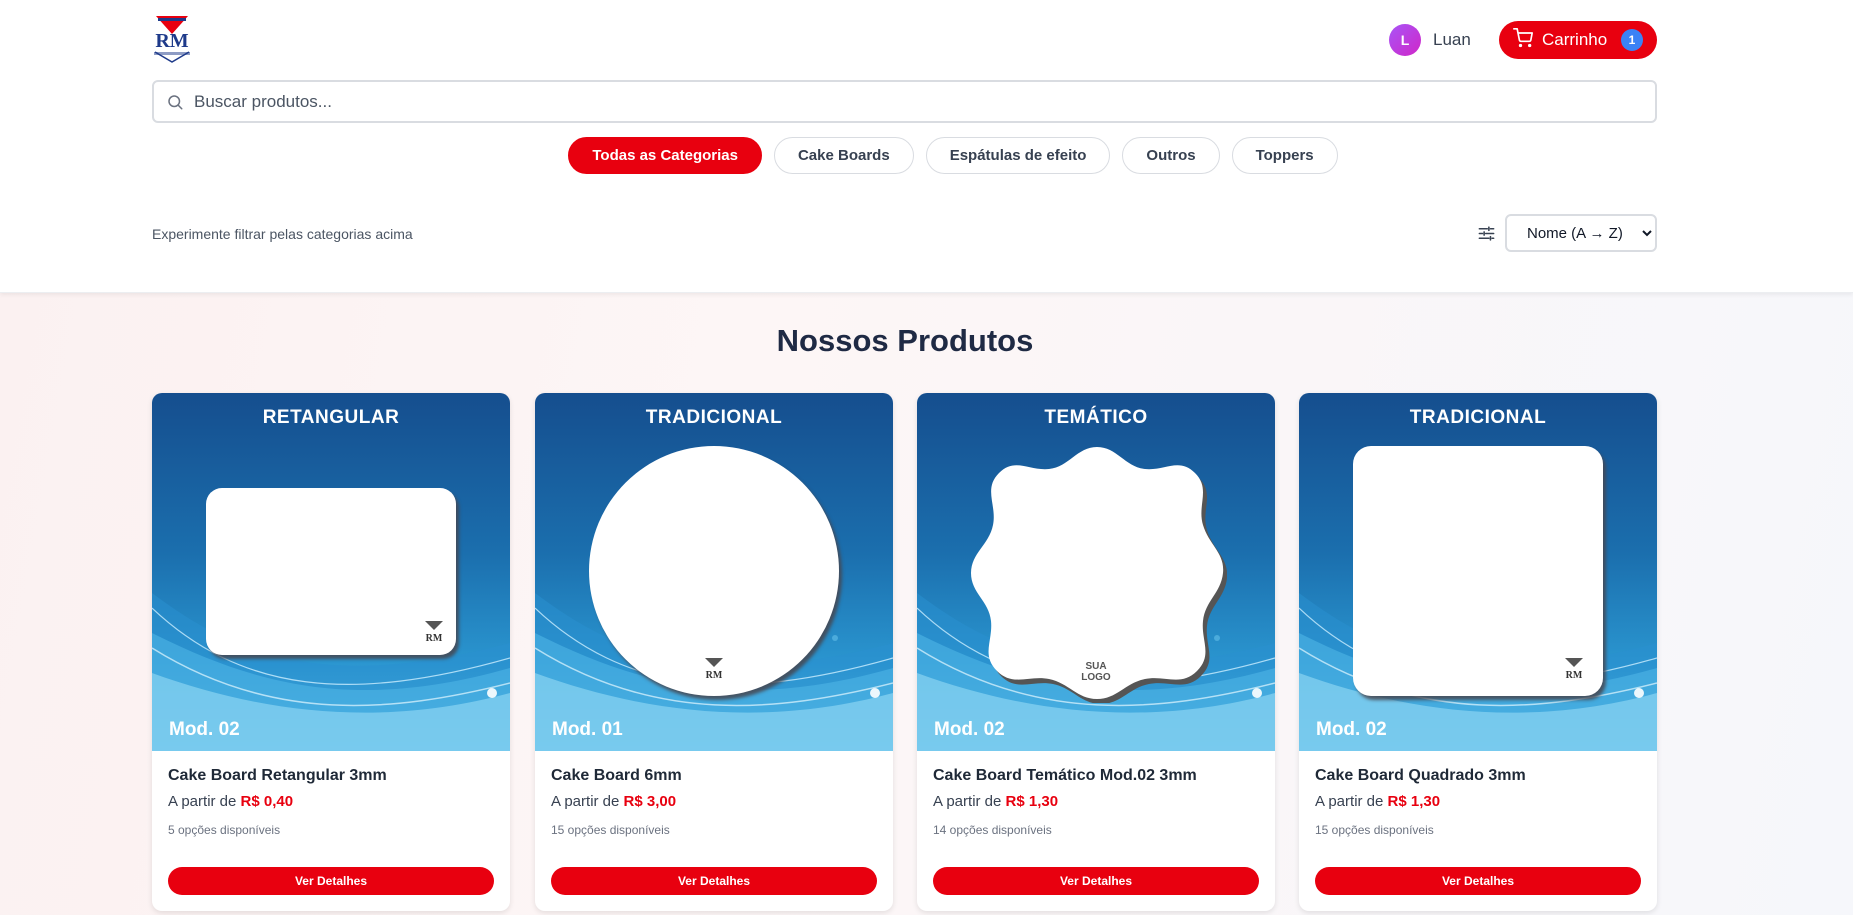 The image size is (1853, 915). What do you see at coordinates (616, 775) in the screenshot?
I see `product-name: Cake Board 6mm` at bounding box center [616, 775].